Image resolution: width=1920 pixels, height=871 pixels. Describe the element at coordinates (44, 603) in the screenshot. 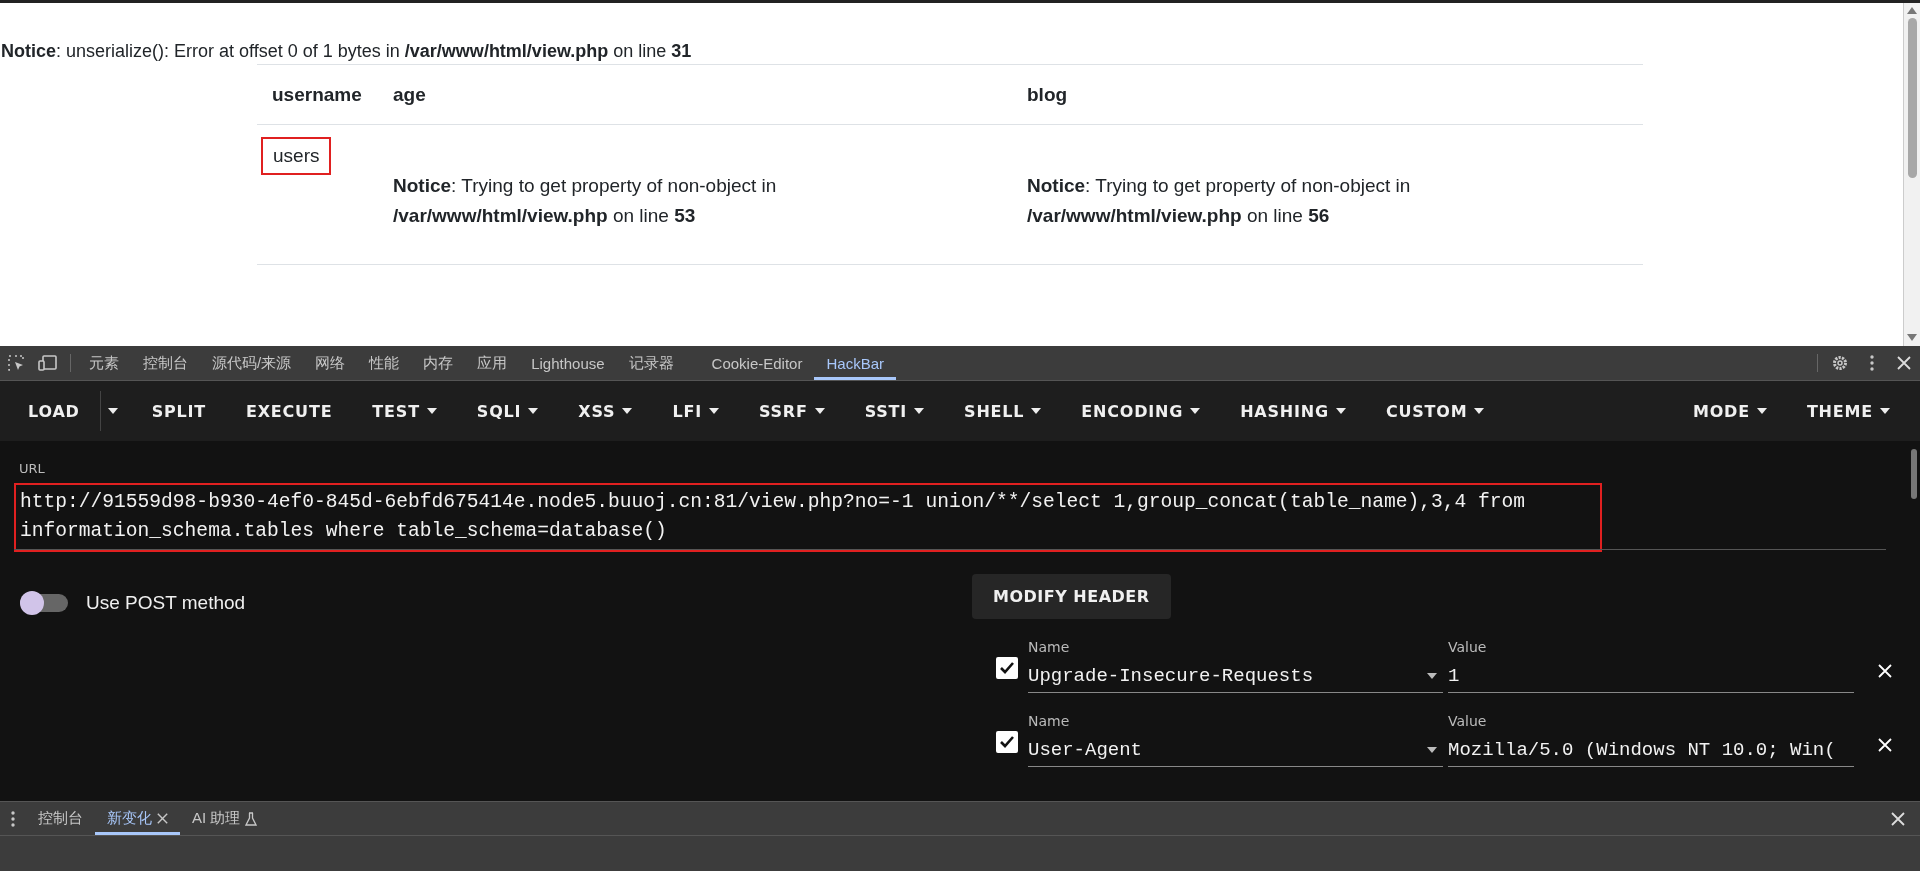

I see `toggle-switch` at that location.